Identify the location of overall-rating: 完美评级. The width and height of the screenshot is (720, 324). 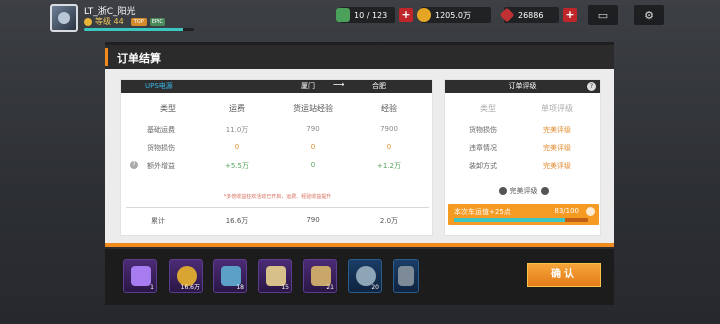
(523, 191).